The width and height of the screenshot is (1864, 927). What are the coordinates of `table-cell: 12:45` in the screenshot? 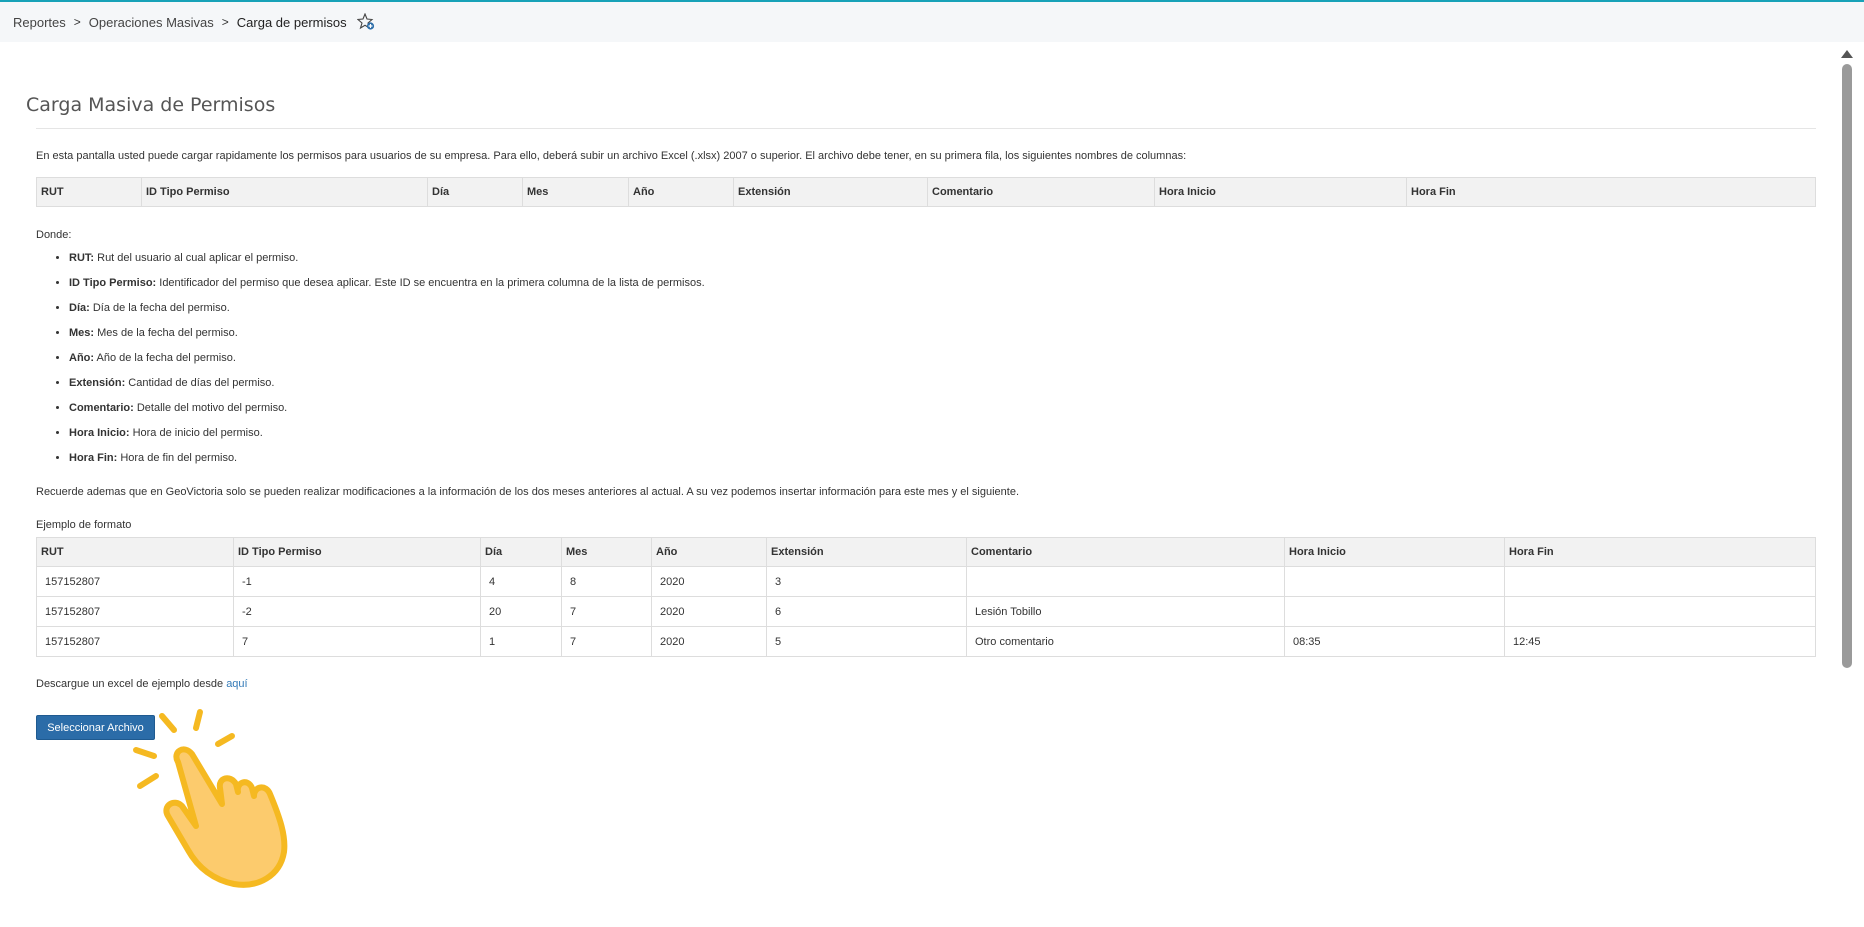 It's located at (1660, 641).